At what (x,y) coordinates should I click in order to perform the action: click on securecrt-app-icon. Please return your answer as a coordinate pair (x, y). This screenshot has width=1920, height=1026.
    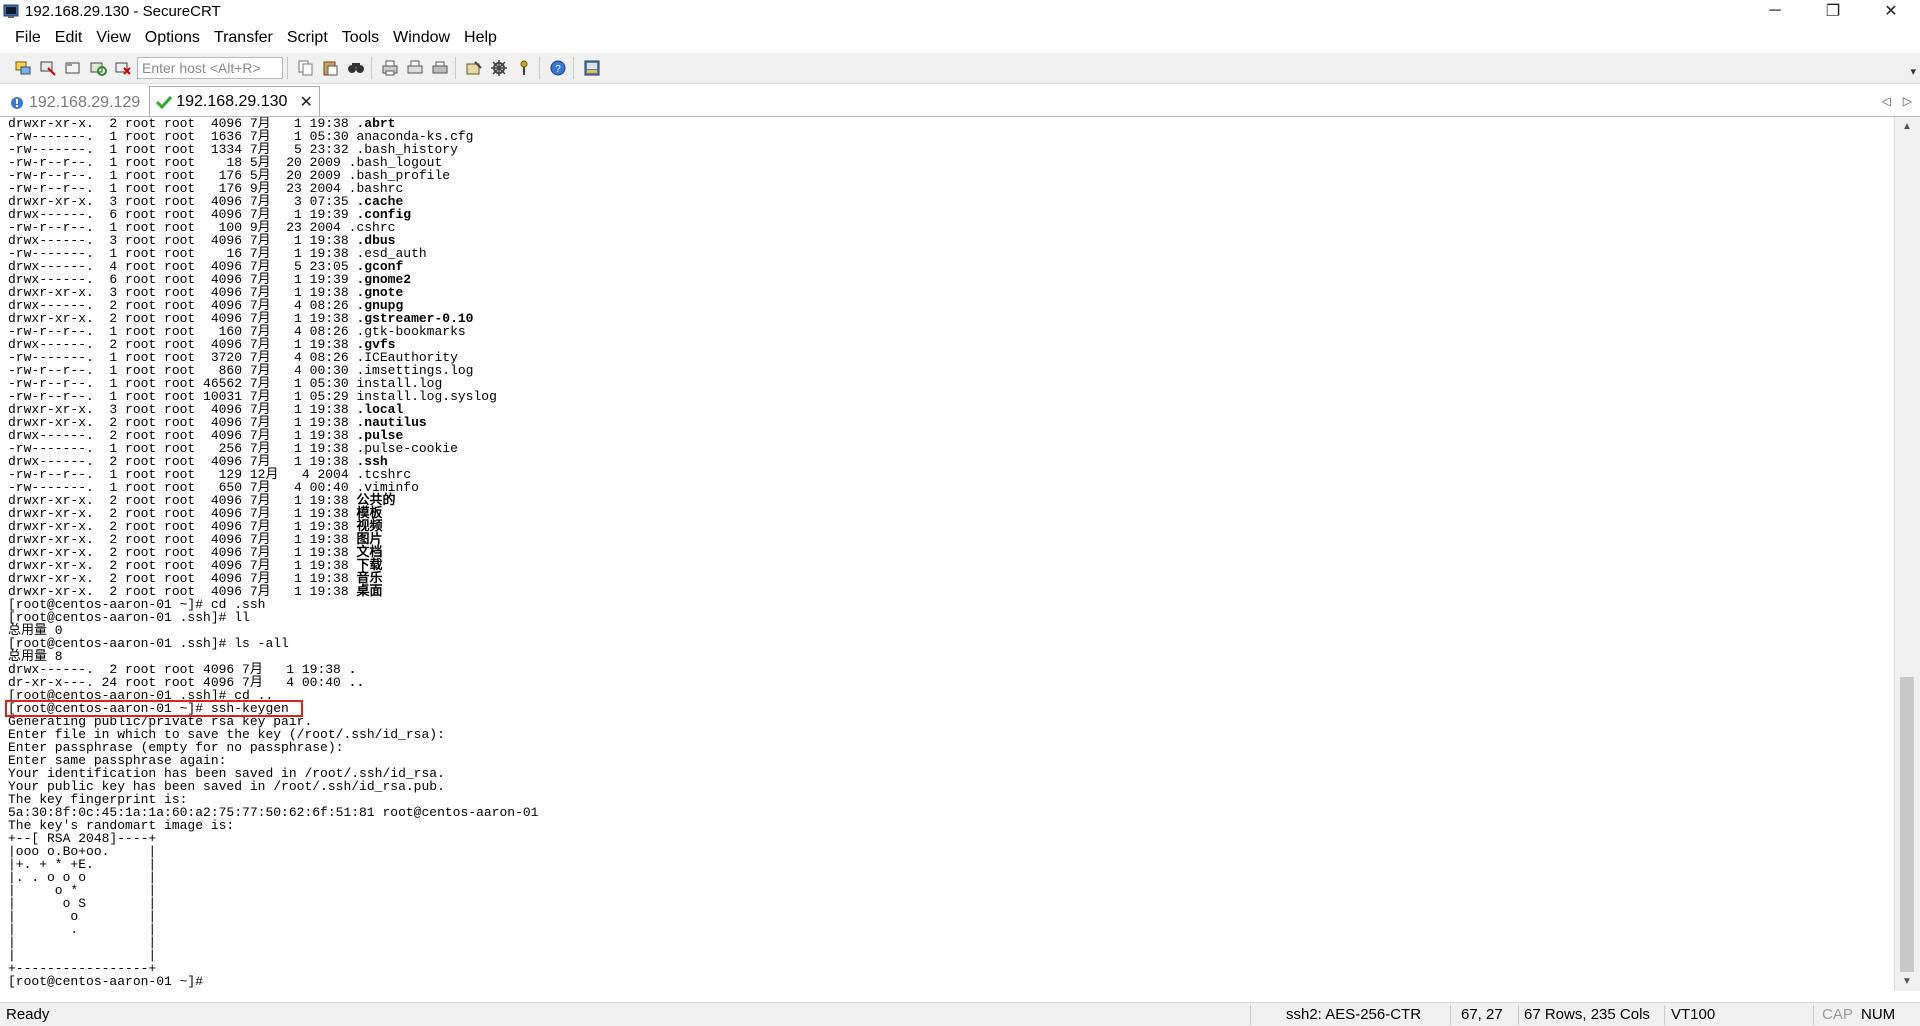
    Looking at the image, I should click on (11, 11).